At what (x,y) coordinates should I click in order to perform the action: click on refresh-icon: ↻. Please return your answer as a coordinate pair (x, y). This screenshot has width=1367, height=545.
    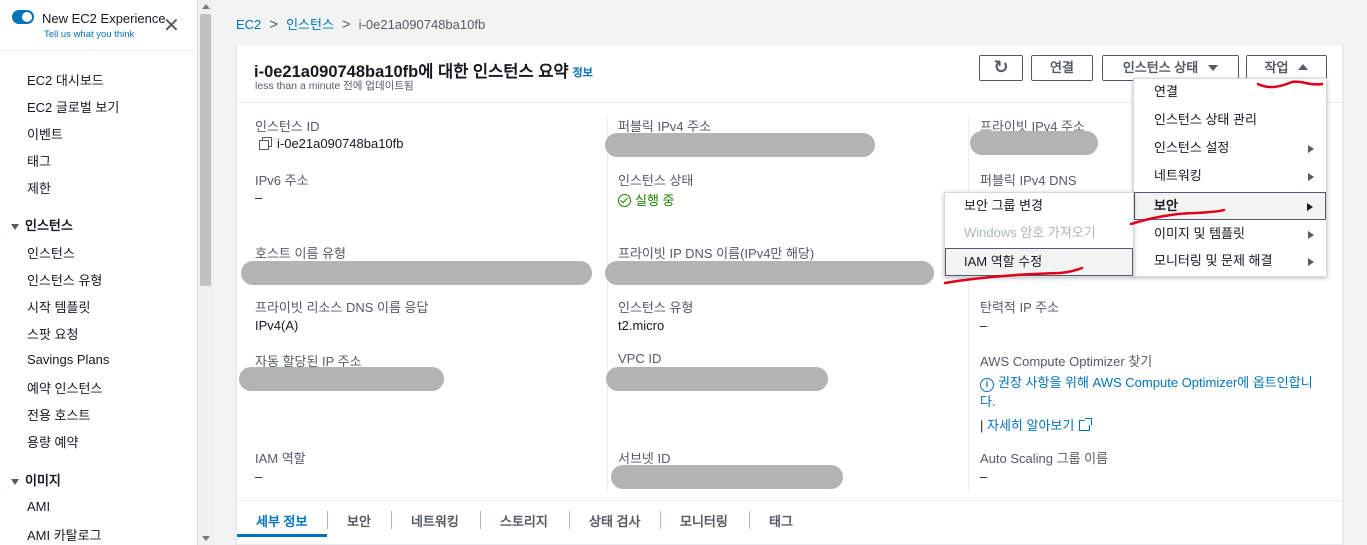
    Looking at the image, I should click on (1001, 67).